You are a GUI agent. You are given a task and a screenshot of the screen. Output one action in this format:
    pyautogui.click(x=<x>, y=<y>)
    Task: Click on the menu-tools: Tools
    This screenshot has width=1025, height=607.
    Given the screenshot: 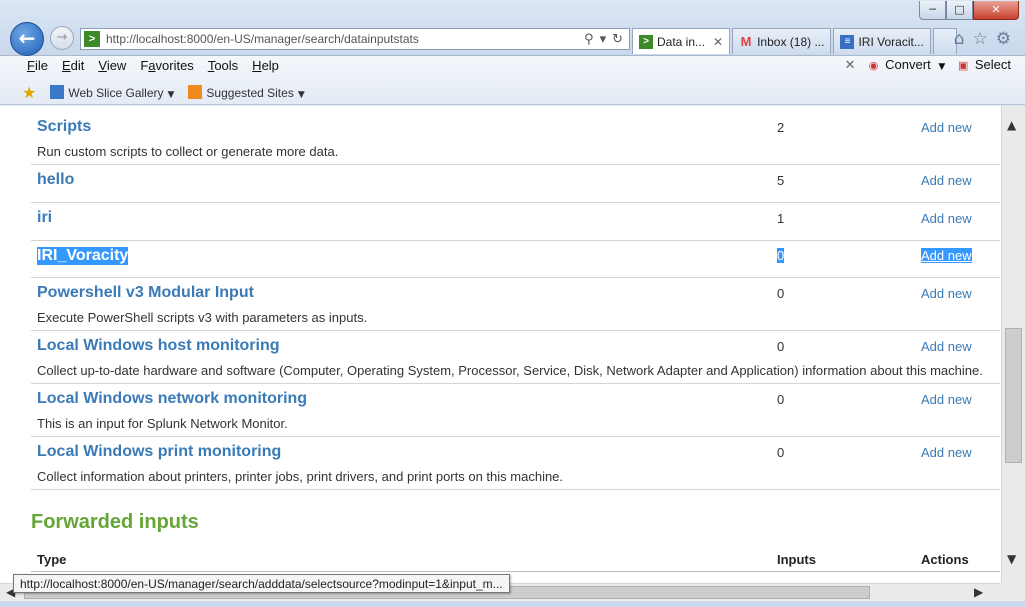 What is the action you would take?
    pyautogui.click(x=223, y=65)
    